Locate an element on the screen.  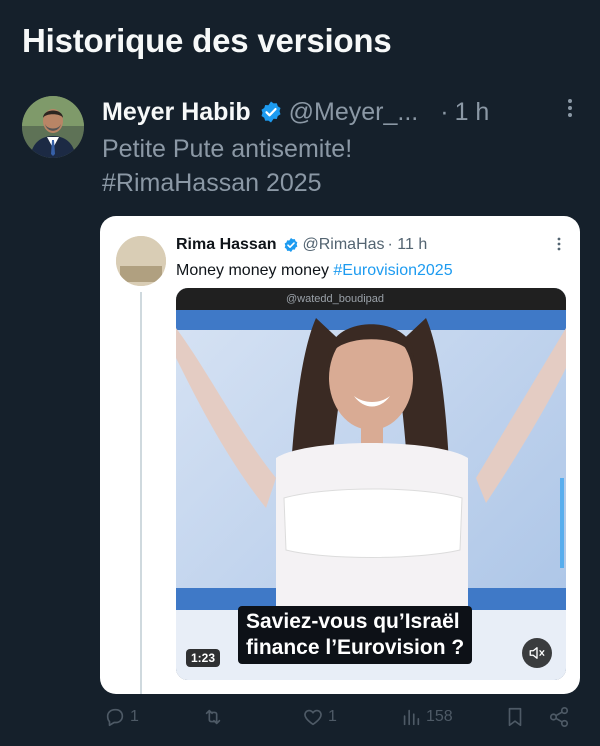
quoted-text-plain: Money money money is located at coordinates (255, 270).